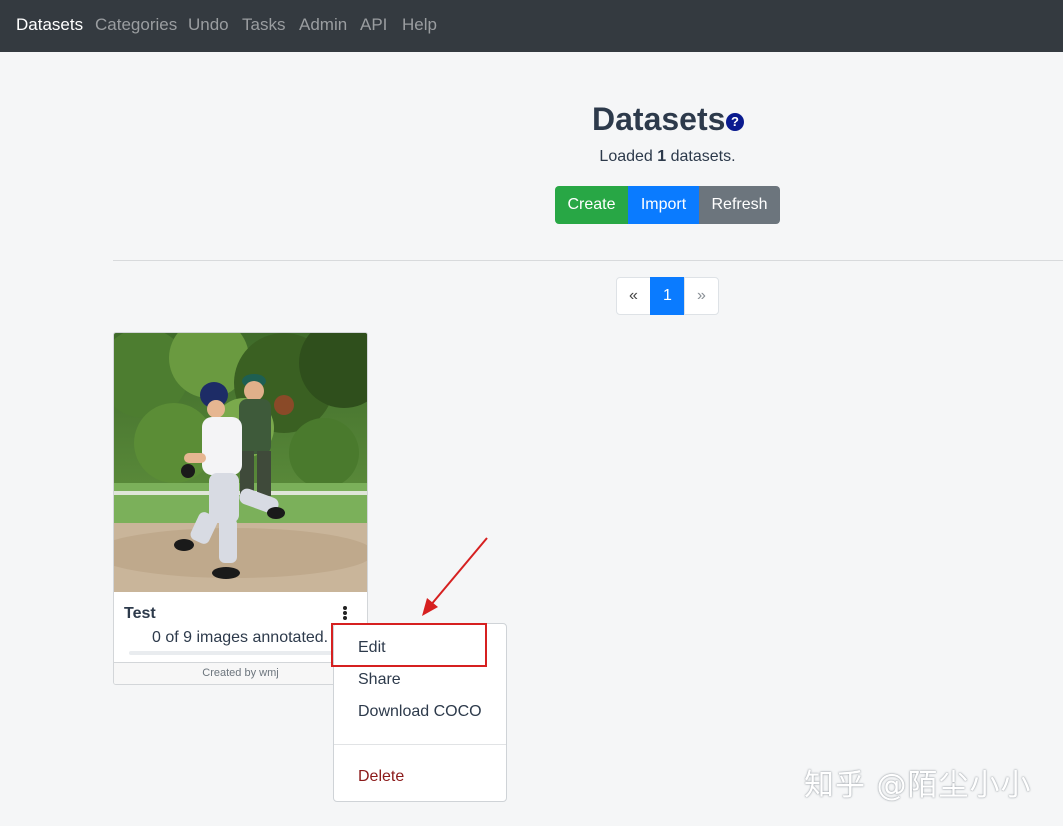 This screenshot has height=826, width=1063. I want to click on watermark-text: 知乎 @陌尘小小, so click(918, 785).